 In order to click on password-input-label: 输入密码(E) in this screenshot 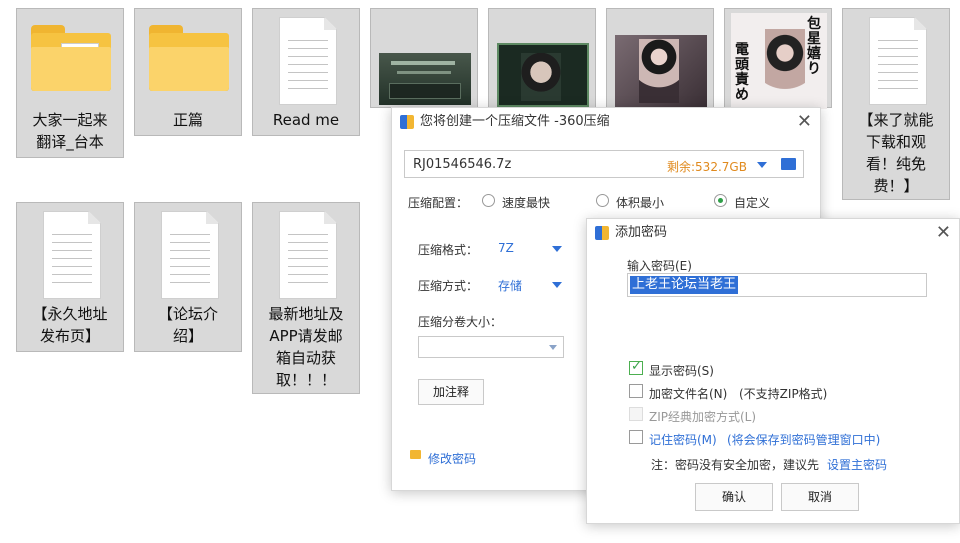, I will do `click(659, 266)`.